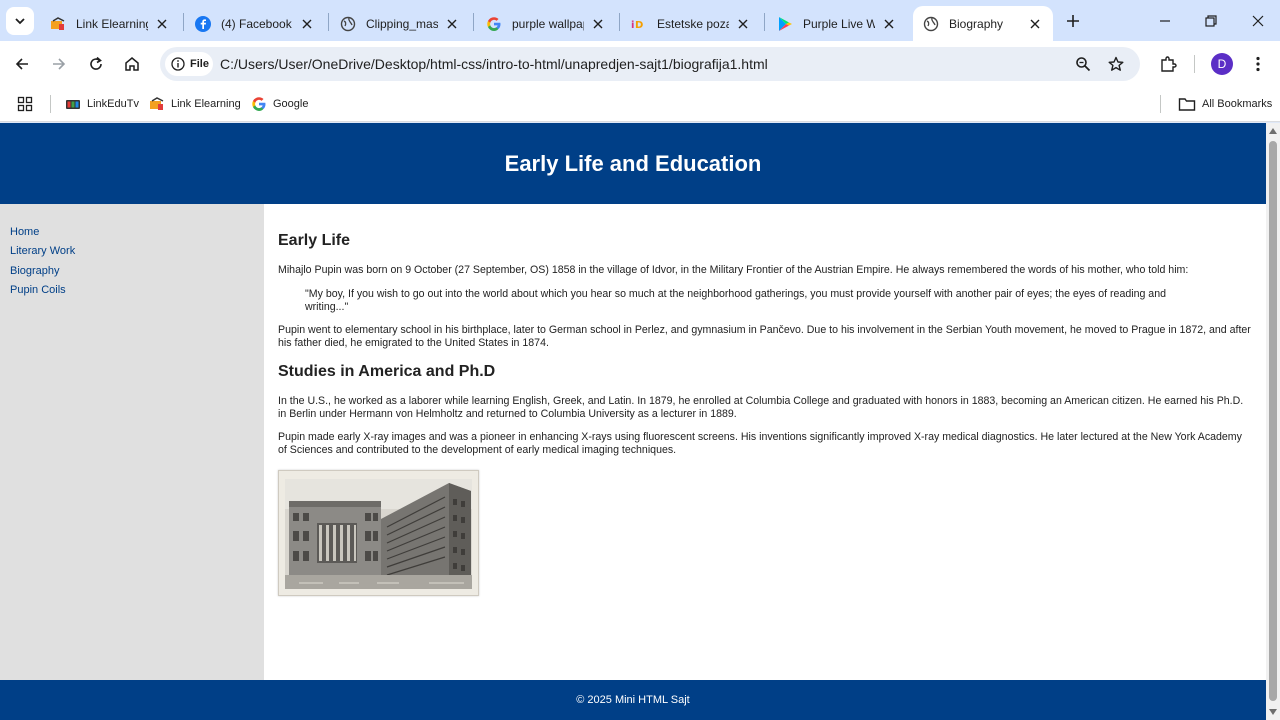  I want to click on toolbar-separator, so click(1194, 64).